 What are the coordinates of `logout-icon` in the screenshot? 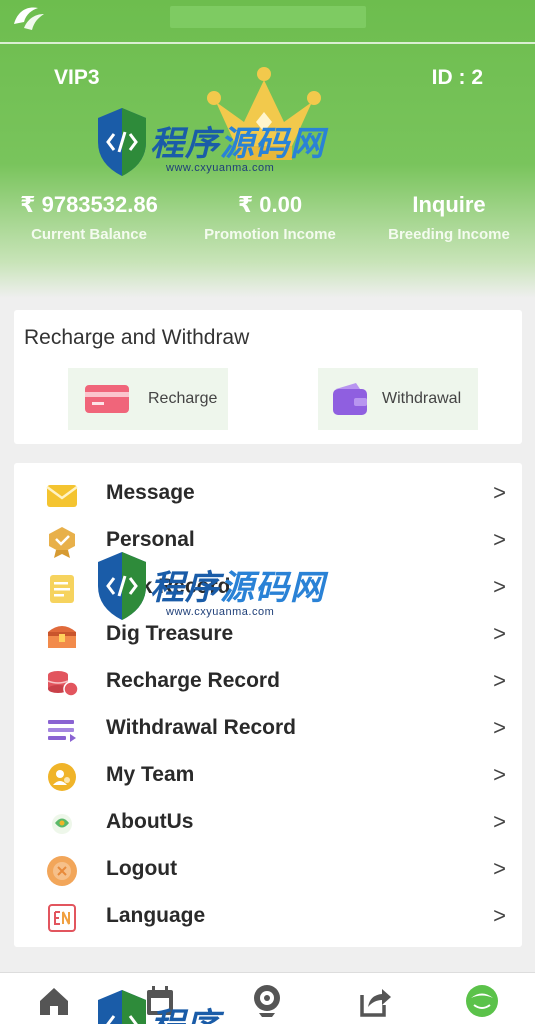 It's located at (62, 871).